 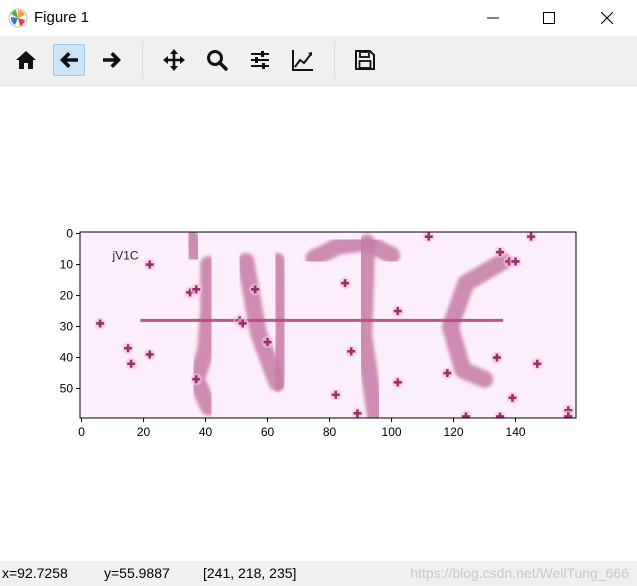 What do you see at coordinates (67, 296) in the screenshot?
I see `y-tick-label: 20` at bounding box center [67, 296].